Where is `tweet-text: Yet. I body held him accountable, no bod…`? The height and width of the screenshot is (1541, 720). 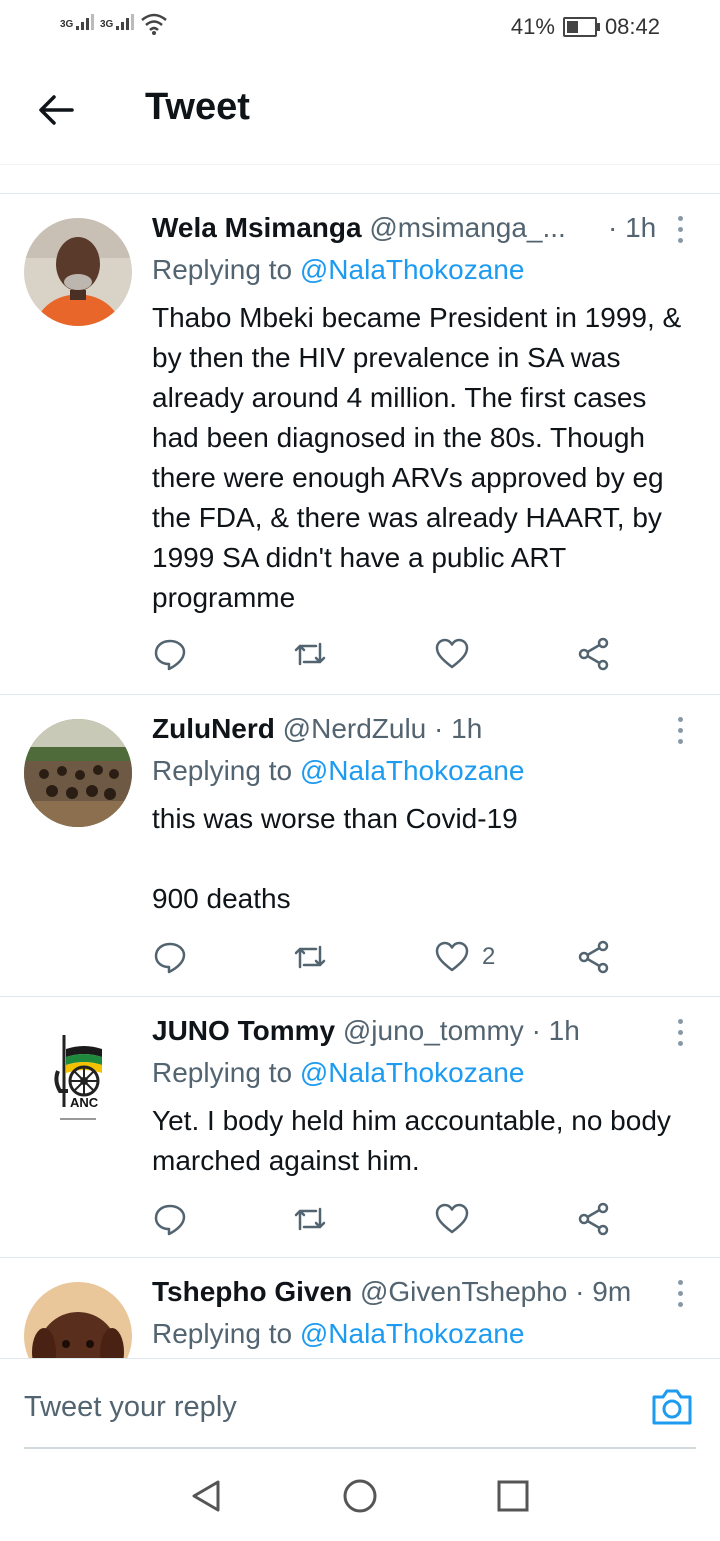 tweet-text: Yet. I body held him accountable, no bod… is located at coordinates (415, 1140).